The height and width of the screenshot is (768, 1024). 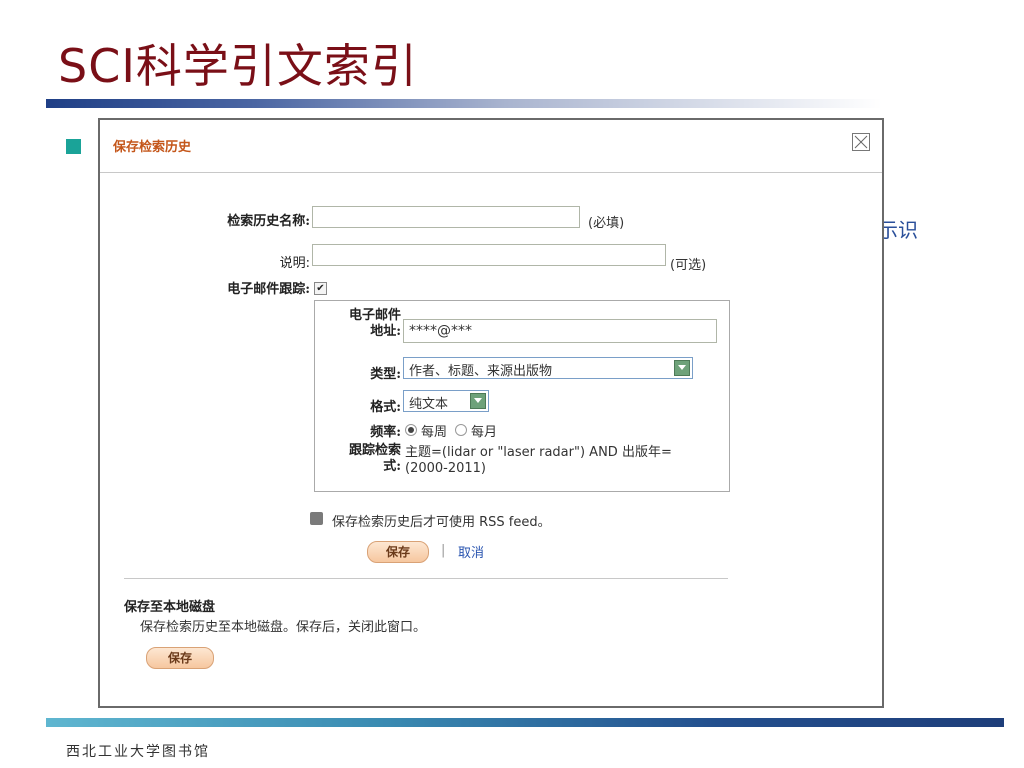 What do you see at coordinates (484, 432) in the screenshot?
I see `frequency-monthly-label: 每月` at bounding box center [484, 432].